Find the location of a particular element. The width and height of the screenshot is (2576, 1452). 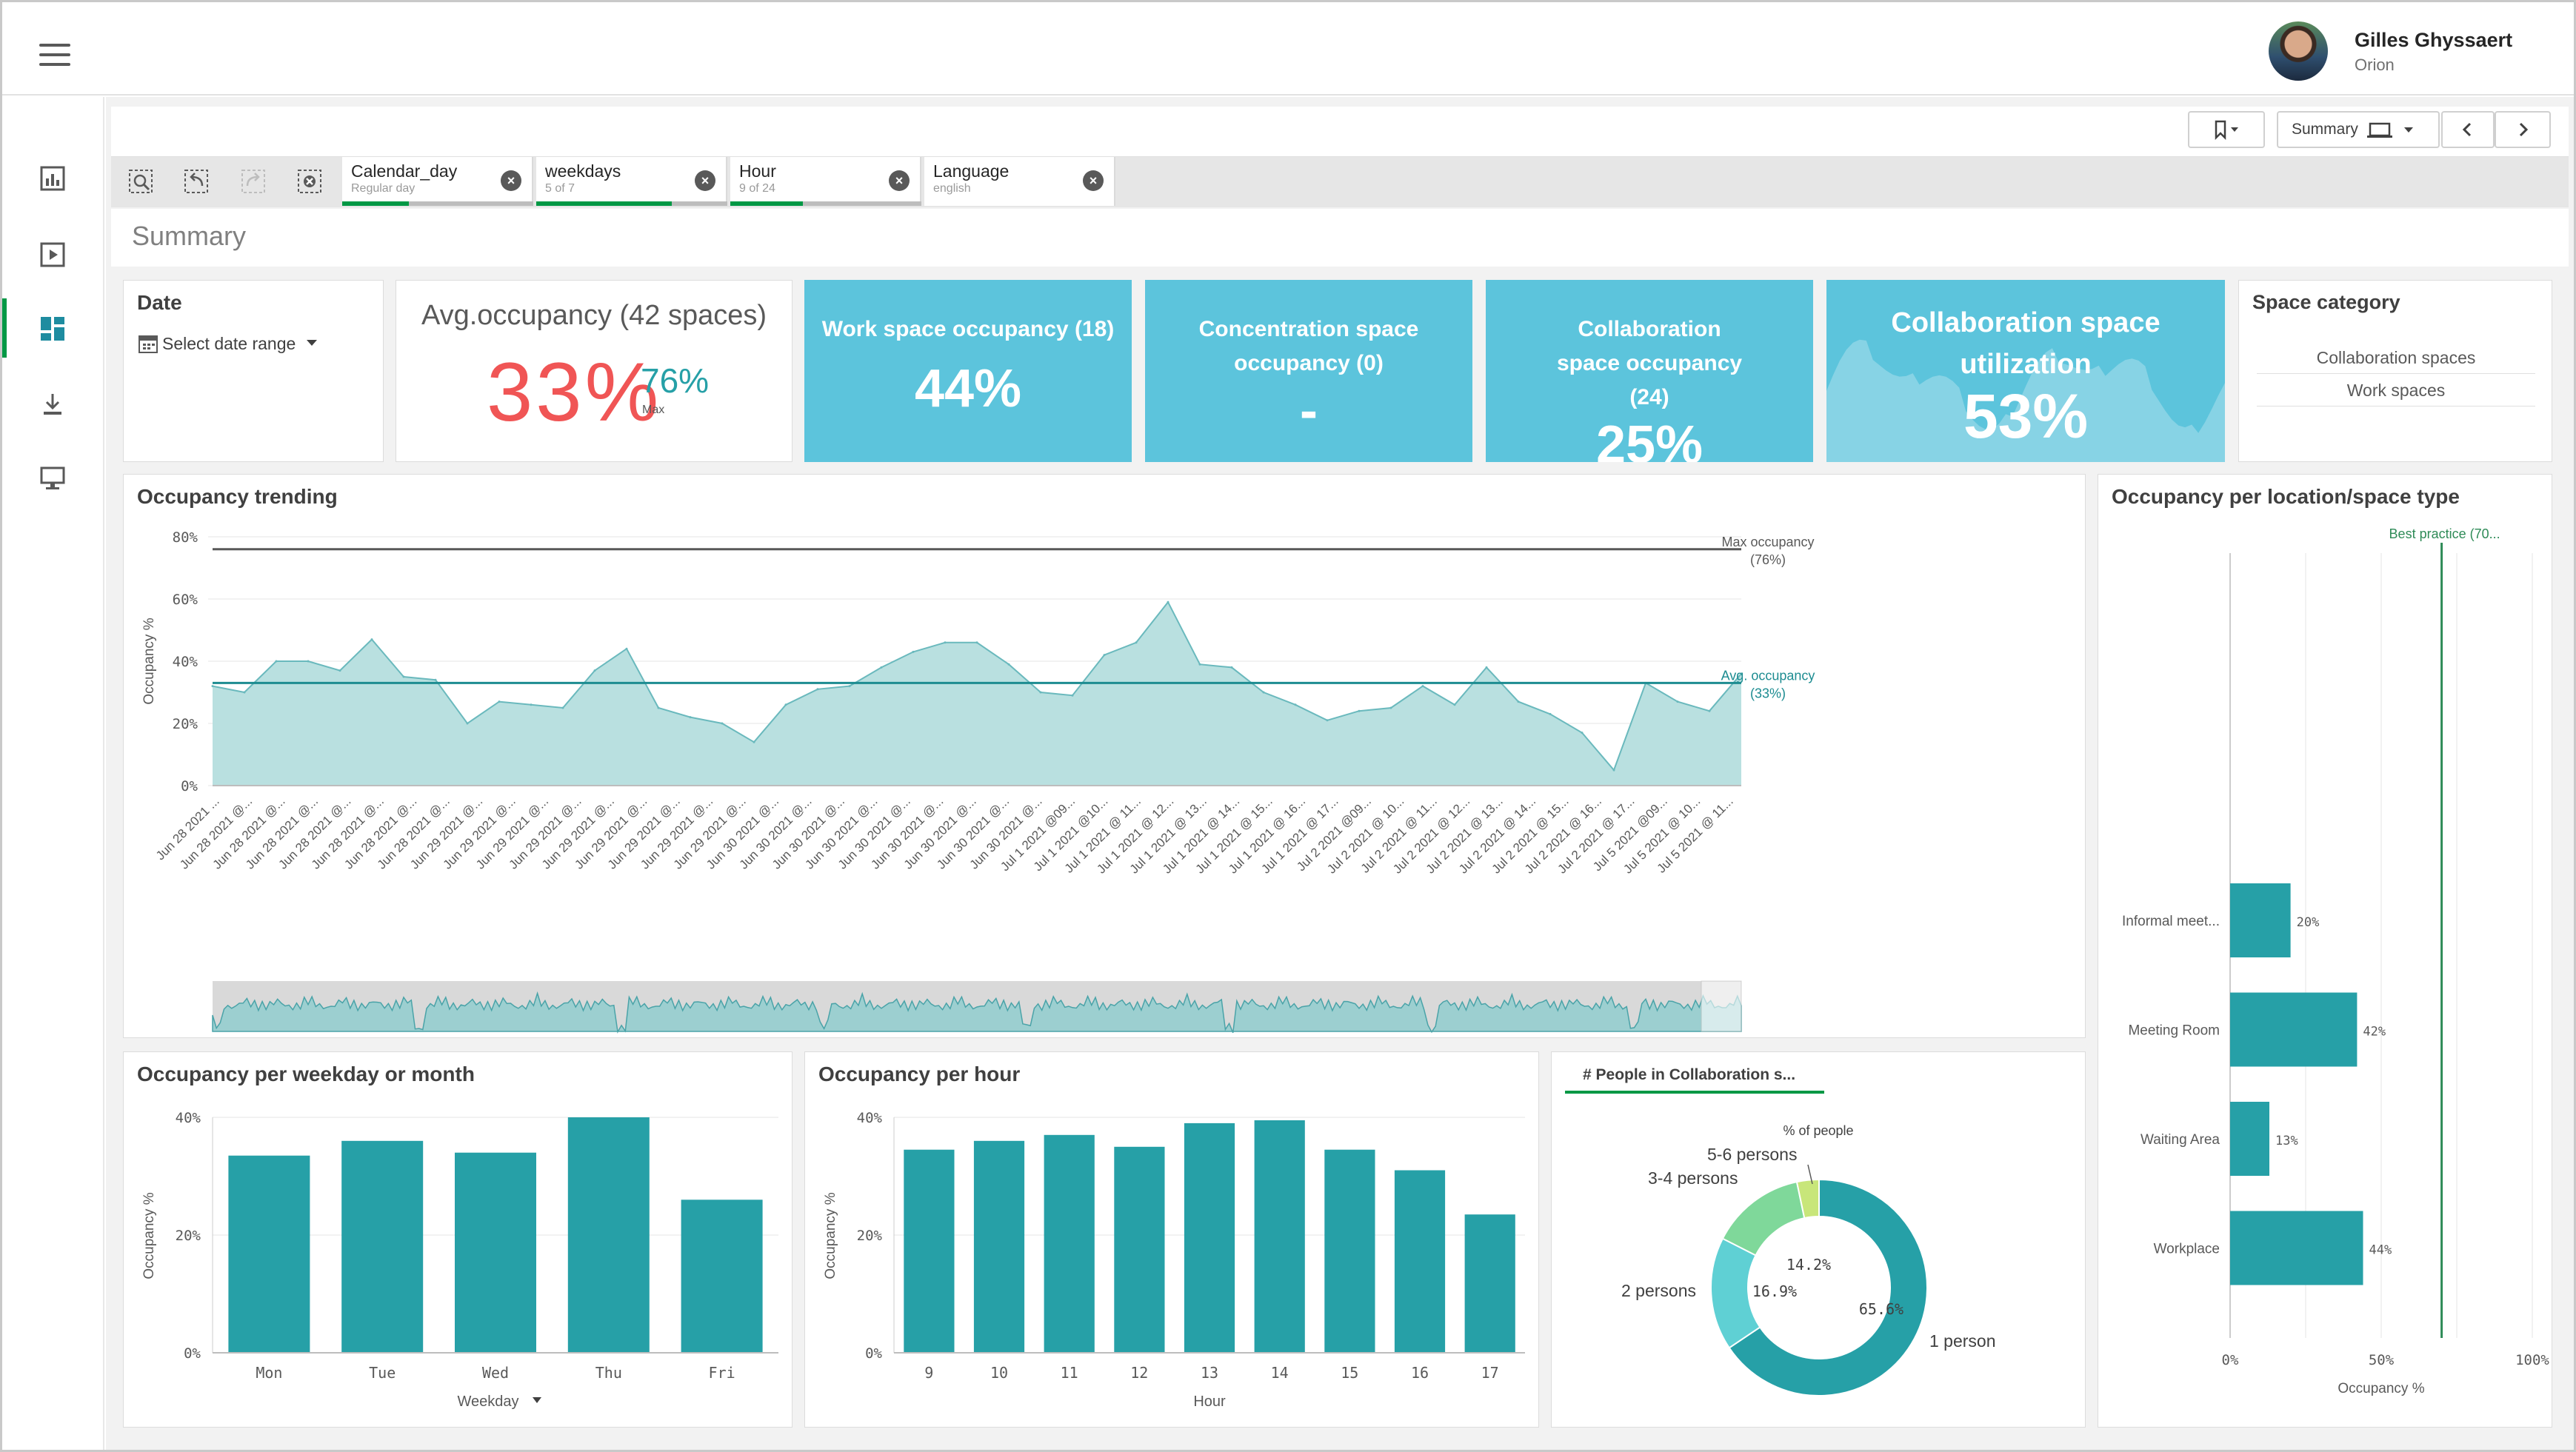

caret-down-icon is located at coordinates (537, 1400).